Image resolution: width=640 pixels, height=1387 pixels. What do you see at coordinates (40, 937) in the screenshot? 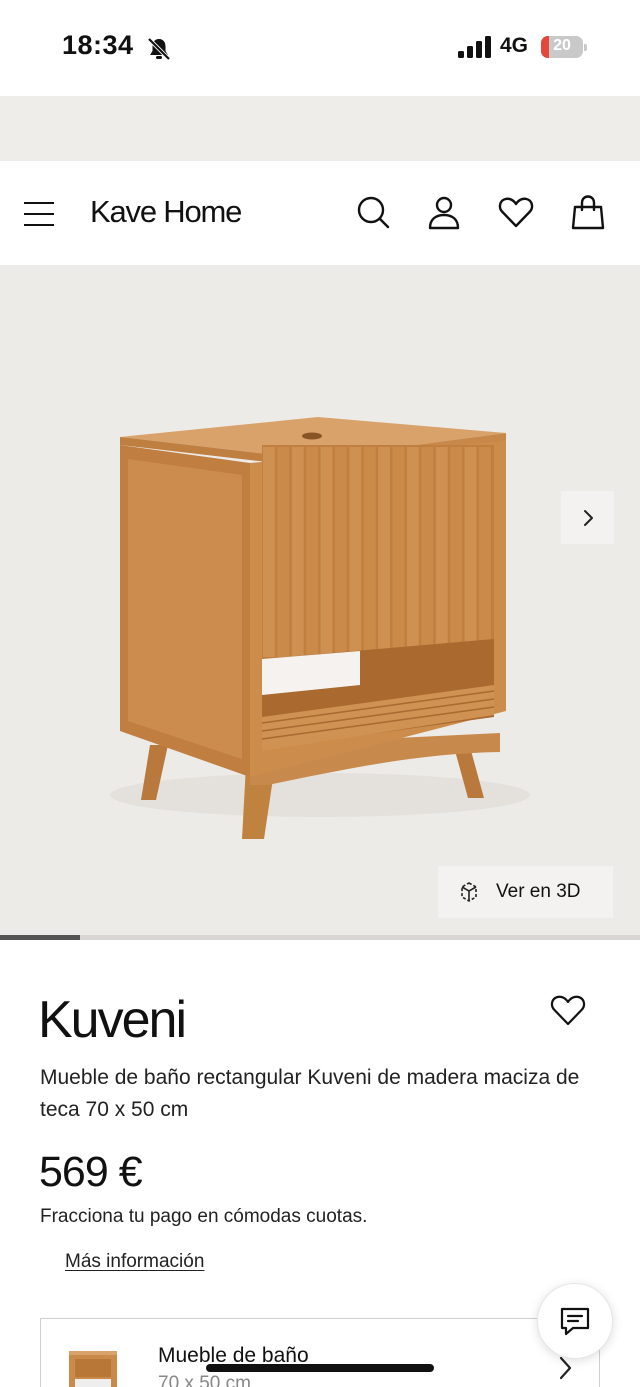
I see `gallery-progress-fill` at bounding box center [40, 937].